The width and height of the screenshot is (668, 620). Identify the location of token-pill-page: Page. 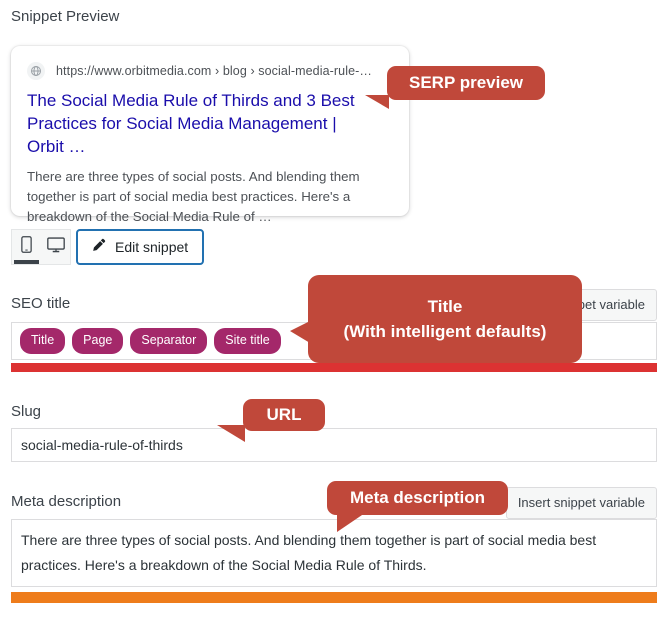
(98, 341).